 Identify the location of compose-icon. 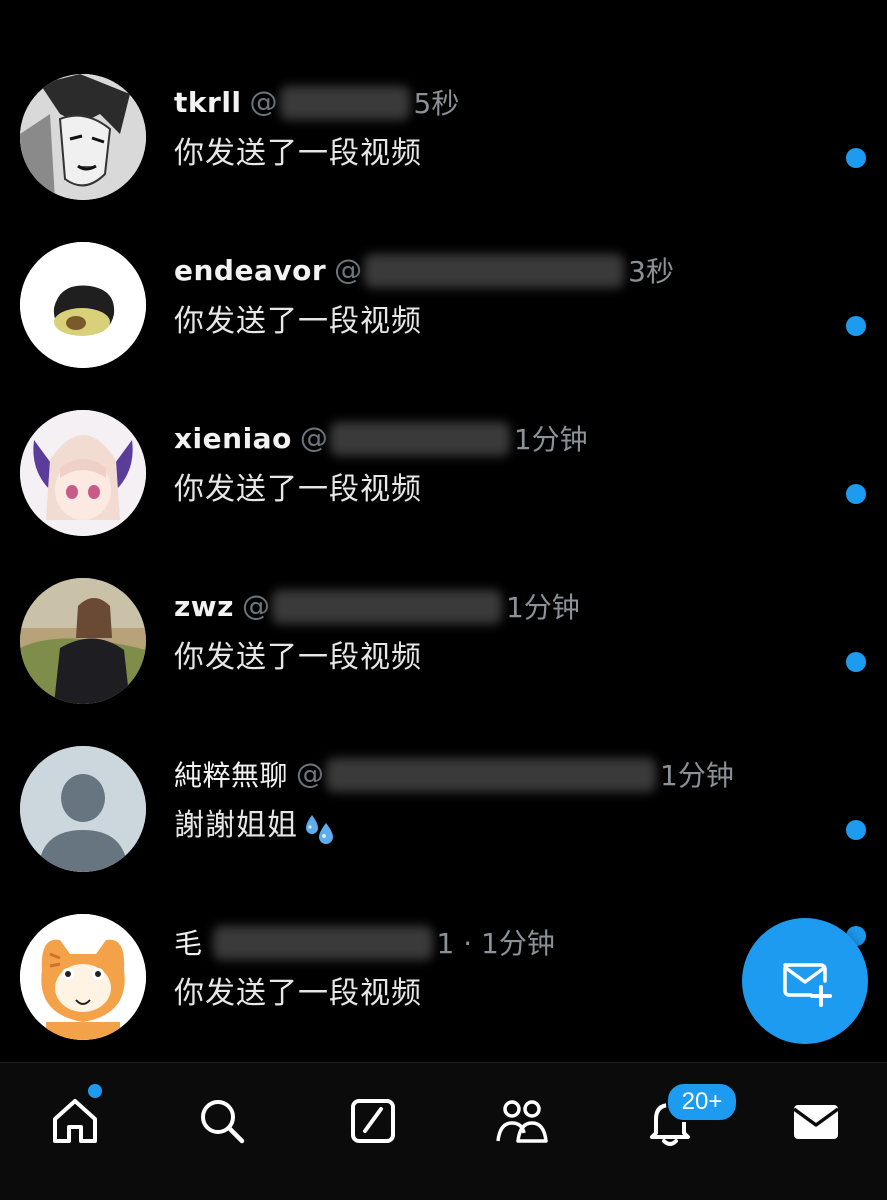
(373, 1121).